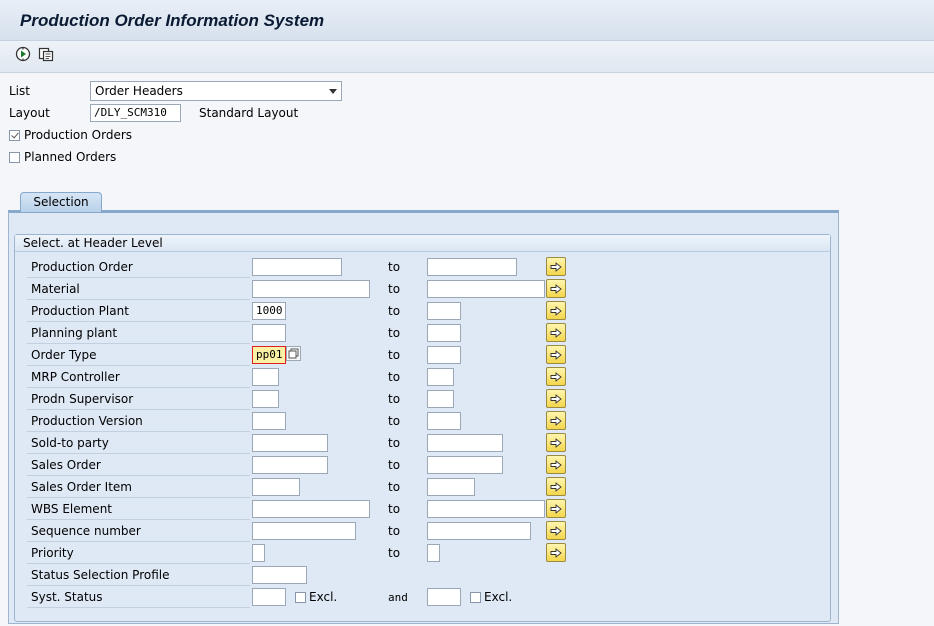 The width and height of the screenshot is (934, 626). Describe the element at coordinates (81, 487) in the screenshot. I see `sales-order-item-label: Sales Order Item` at that location.